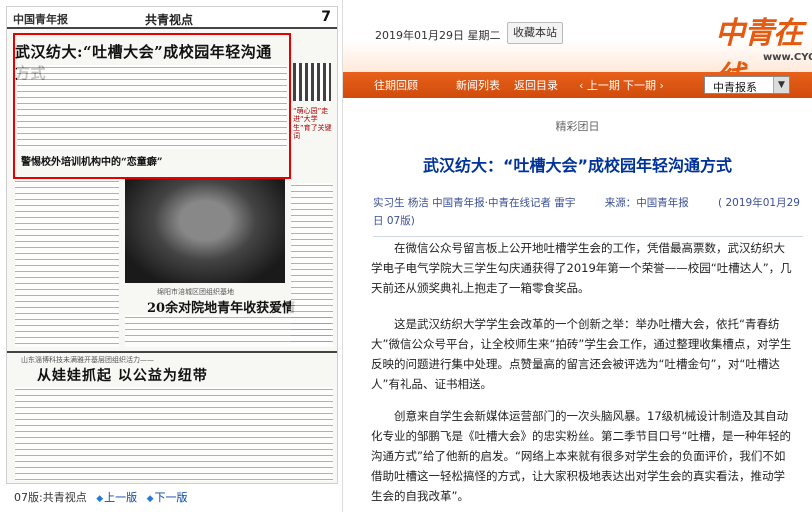  I want to click on nav-prev-issue: ‹ 上一期, so click(599, 85).